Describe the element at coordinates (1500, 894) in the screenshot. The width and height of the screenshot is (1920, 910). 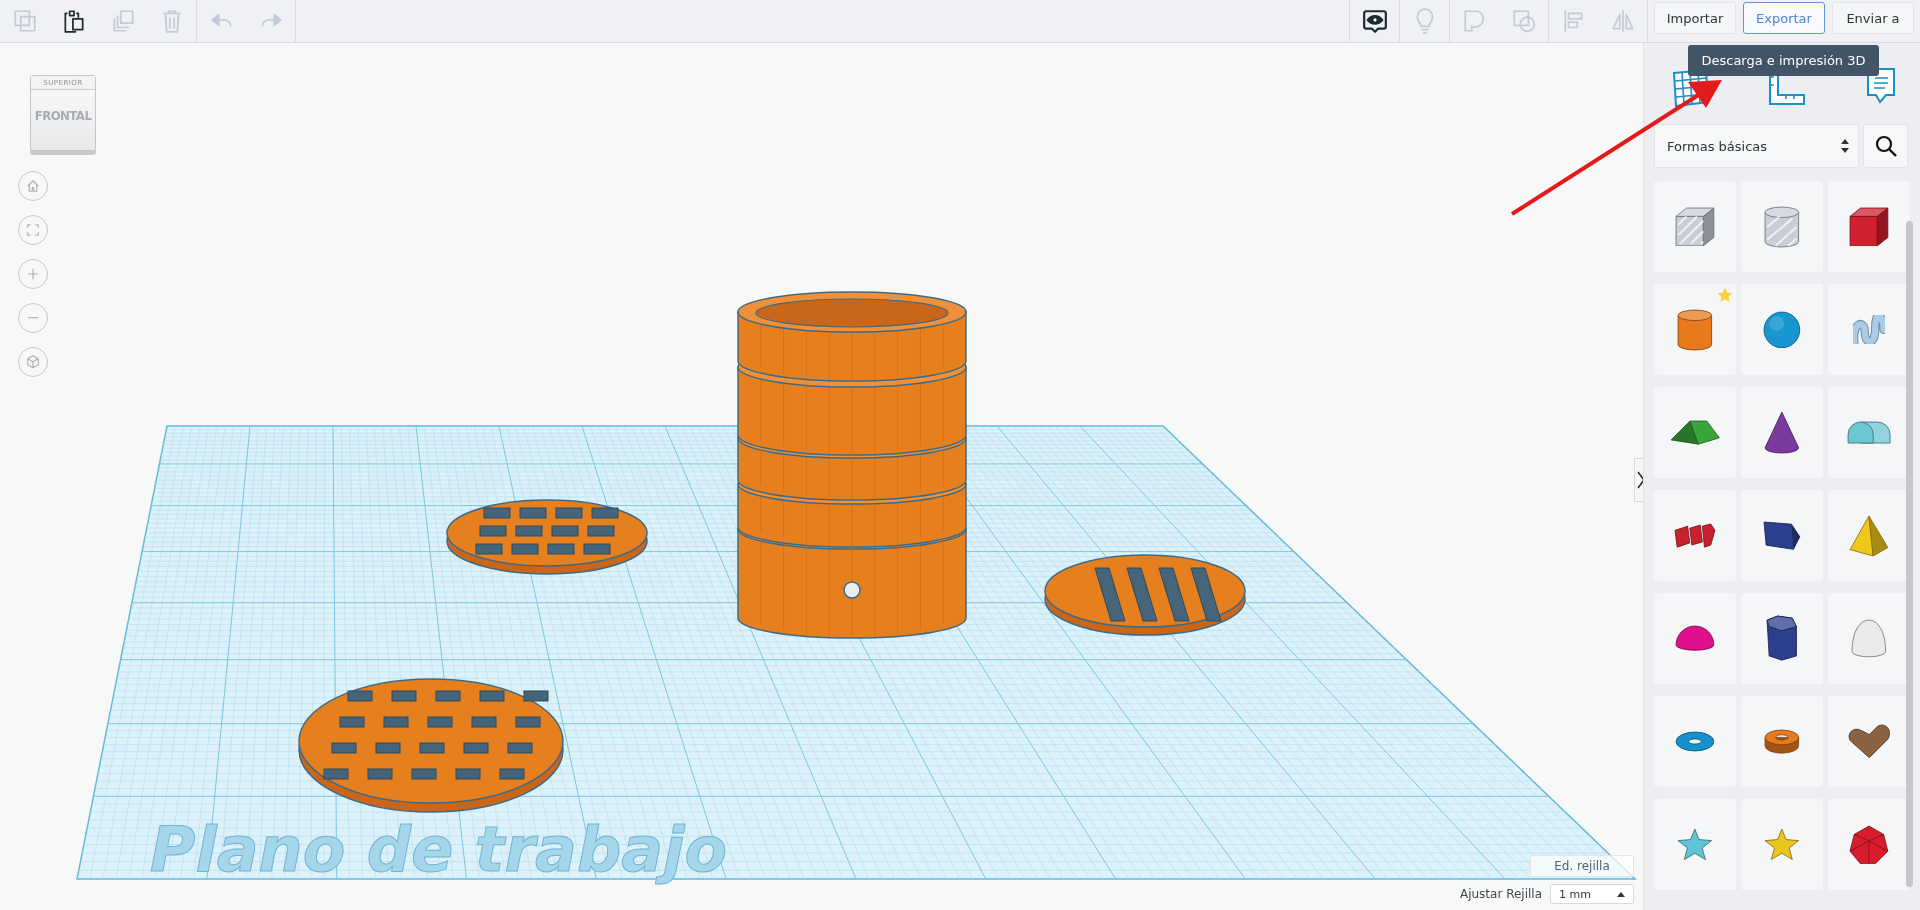
I see `snap-grid-label: Ajustar Rejilla` at that location.